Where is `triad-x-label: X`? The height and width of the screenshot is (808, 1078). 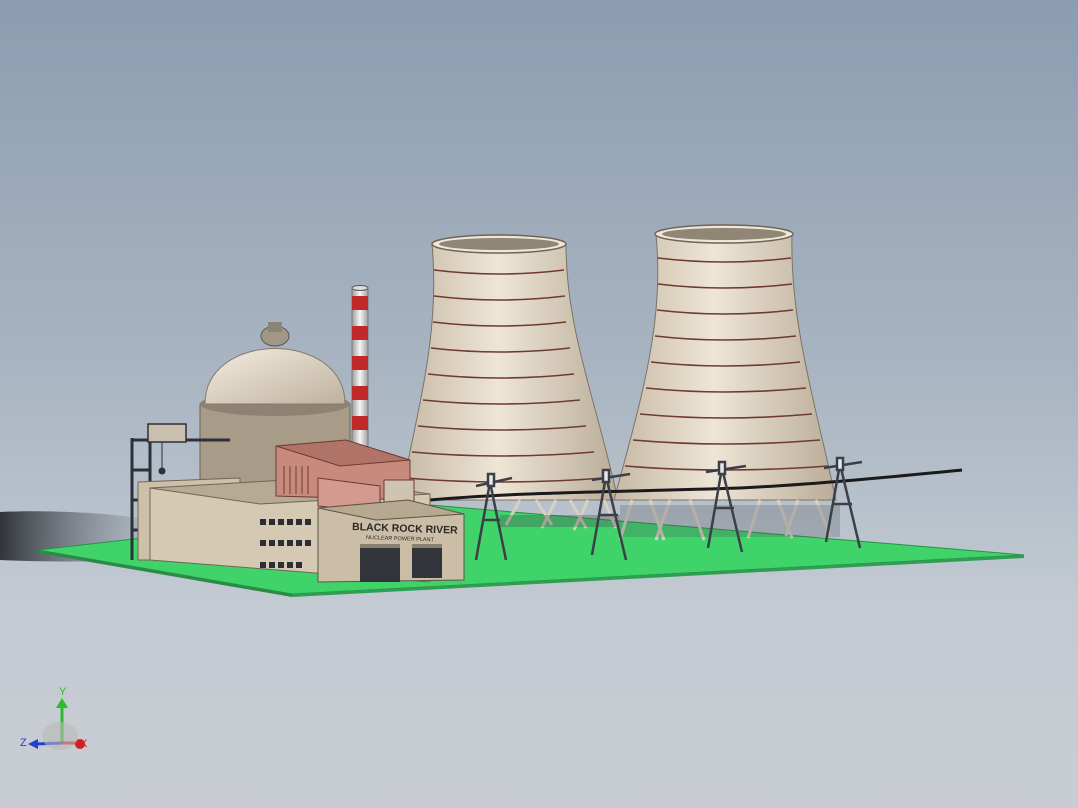 triad-x-label: X is located at coordinates (84, 744).